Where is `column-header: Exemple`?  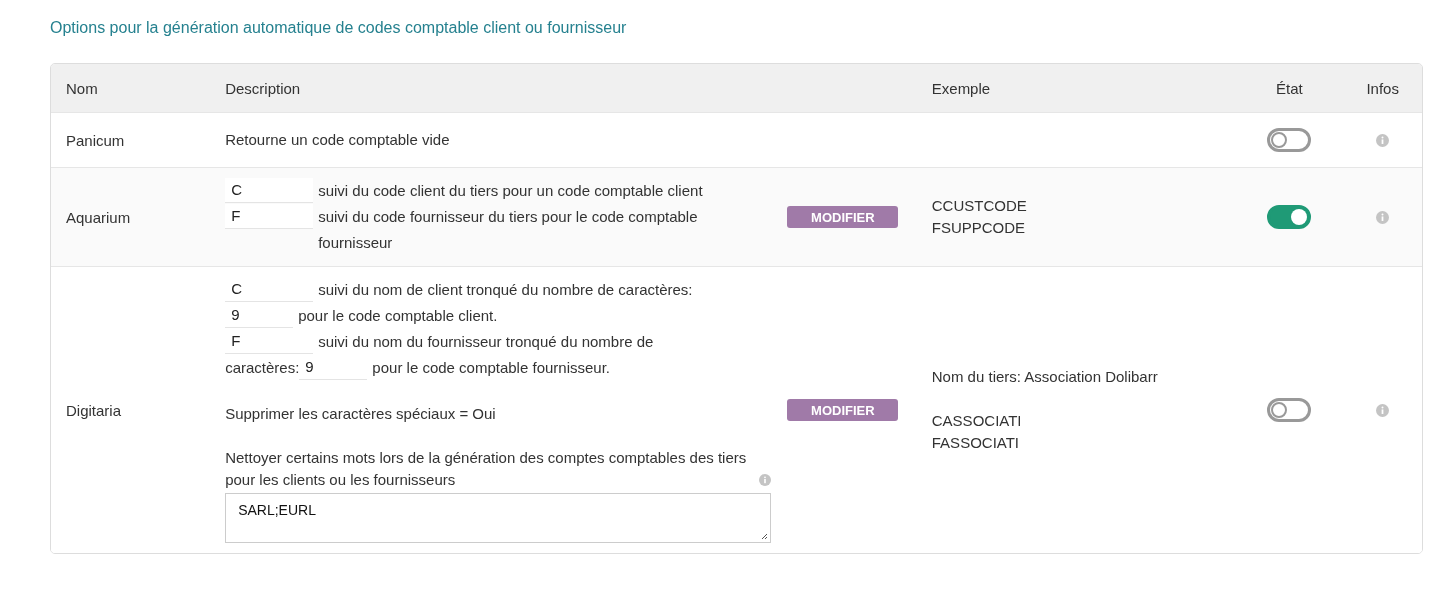
column-header: Exemple is located at coordinates (961, 88).